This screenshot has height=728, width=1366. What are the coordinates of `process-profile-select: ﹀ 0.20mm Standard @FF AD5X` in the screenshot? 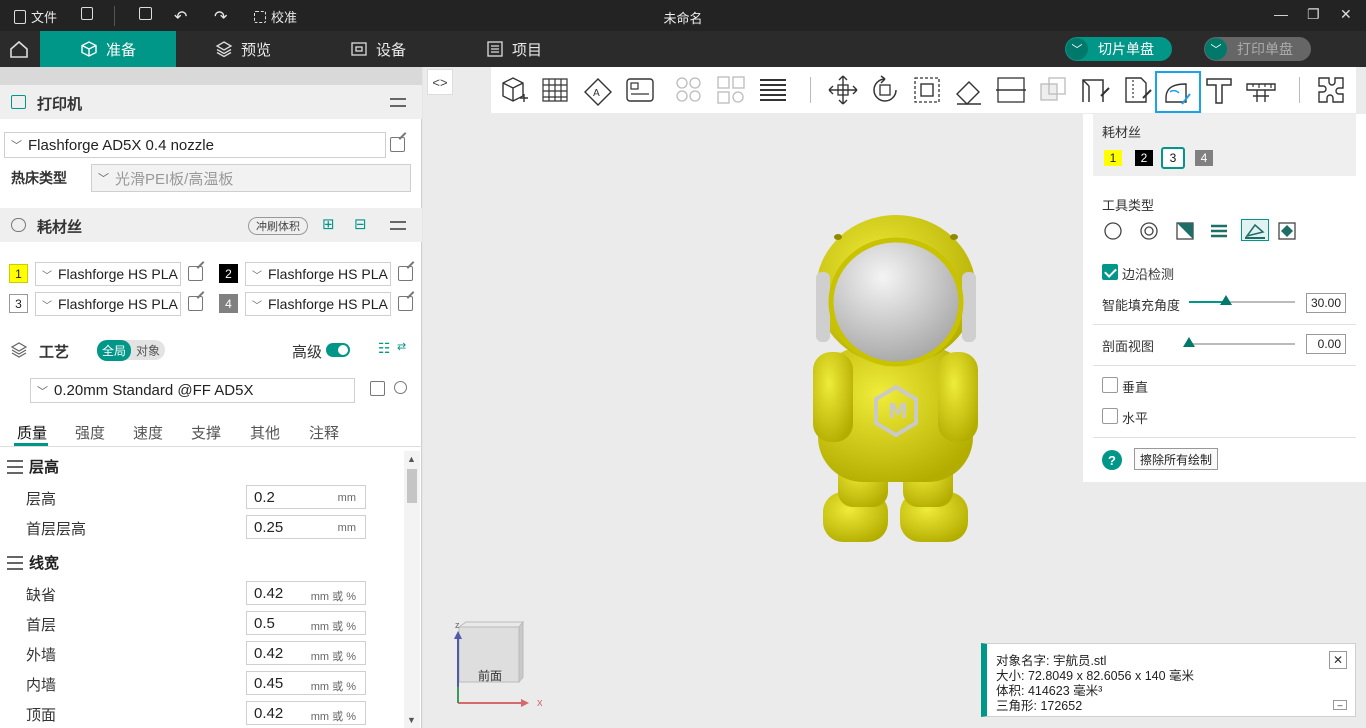 It's located at (192, 390).